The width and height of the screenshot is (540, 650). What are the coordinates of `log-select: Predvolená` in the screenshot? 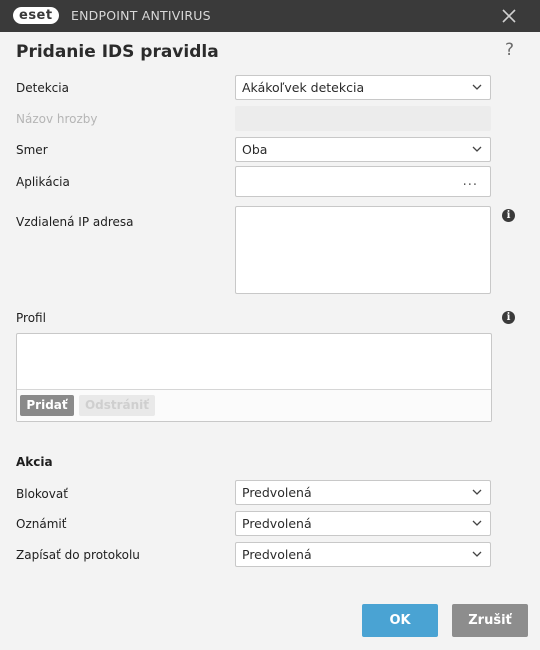 It's located at (363, 554).